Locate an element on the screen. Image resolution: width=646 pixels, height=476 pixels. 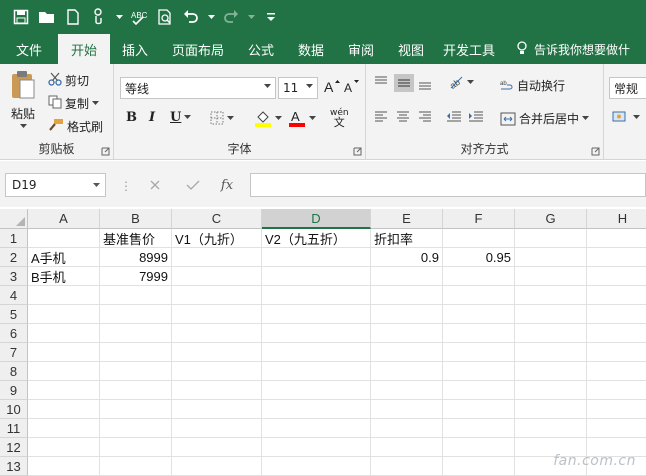
cell-e11 is located at coordinates (407, 428).